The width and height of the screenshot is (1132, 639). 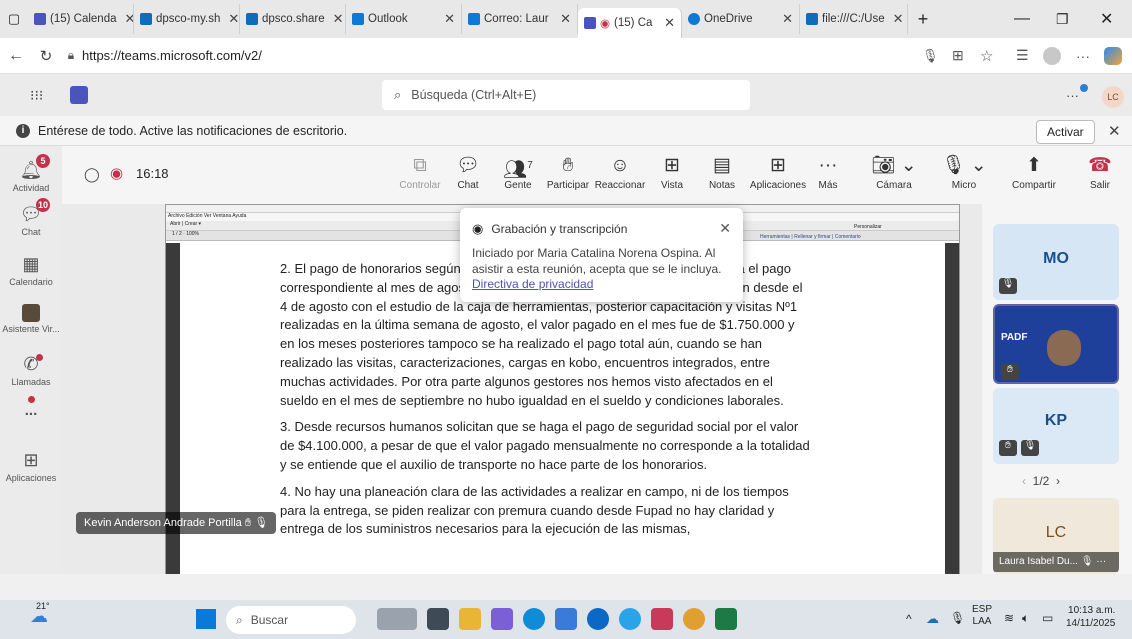 I want to click on back-icon: ←, so click(x=16, y=56).